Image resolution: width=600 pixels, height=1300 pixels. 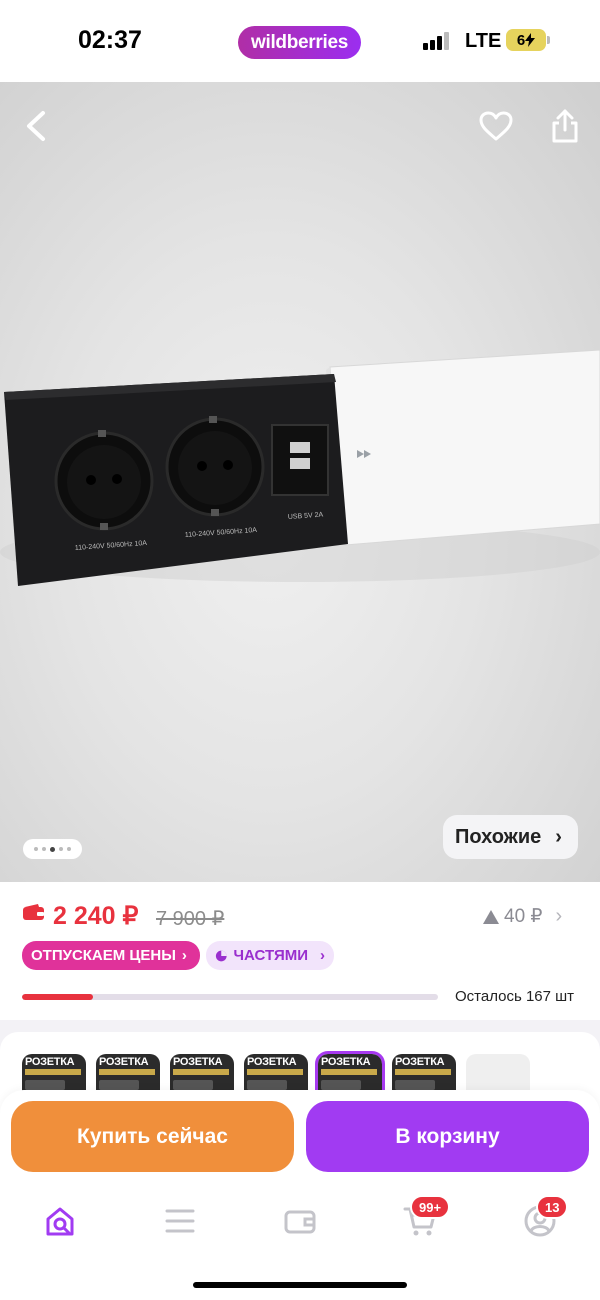 What do you see at coordinates (96, 916) in the screenshot?
I see `current-price: 2 240 ₽` at bounding box center [96, 916].